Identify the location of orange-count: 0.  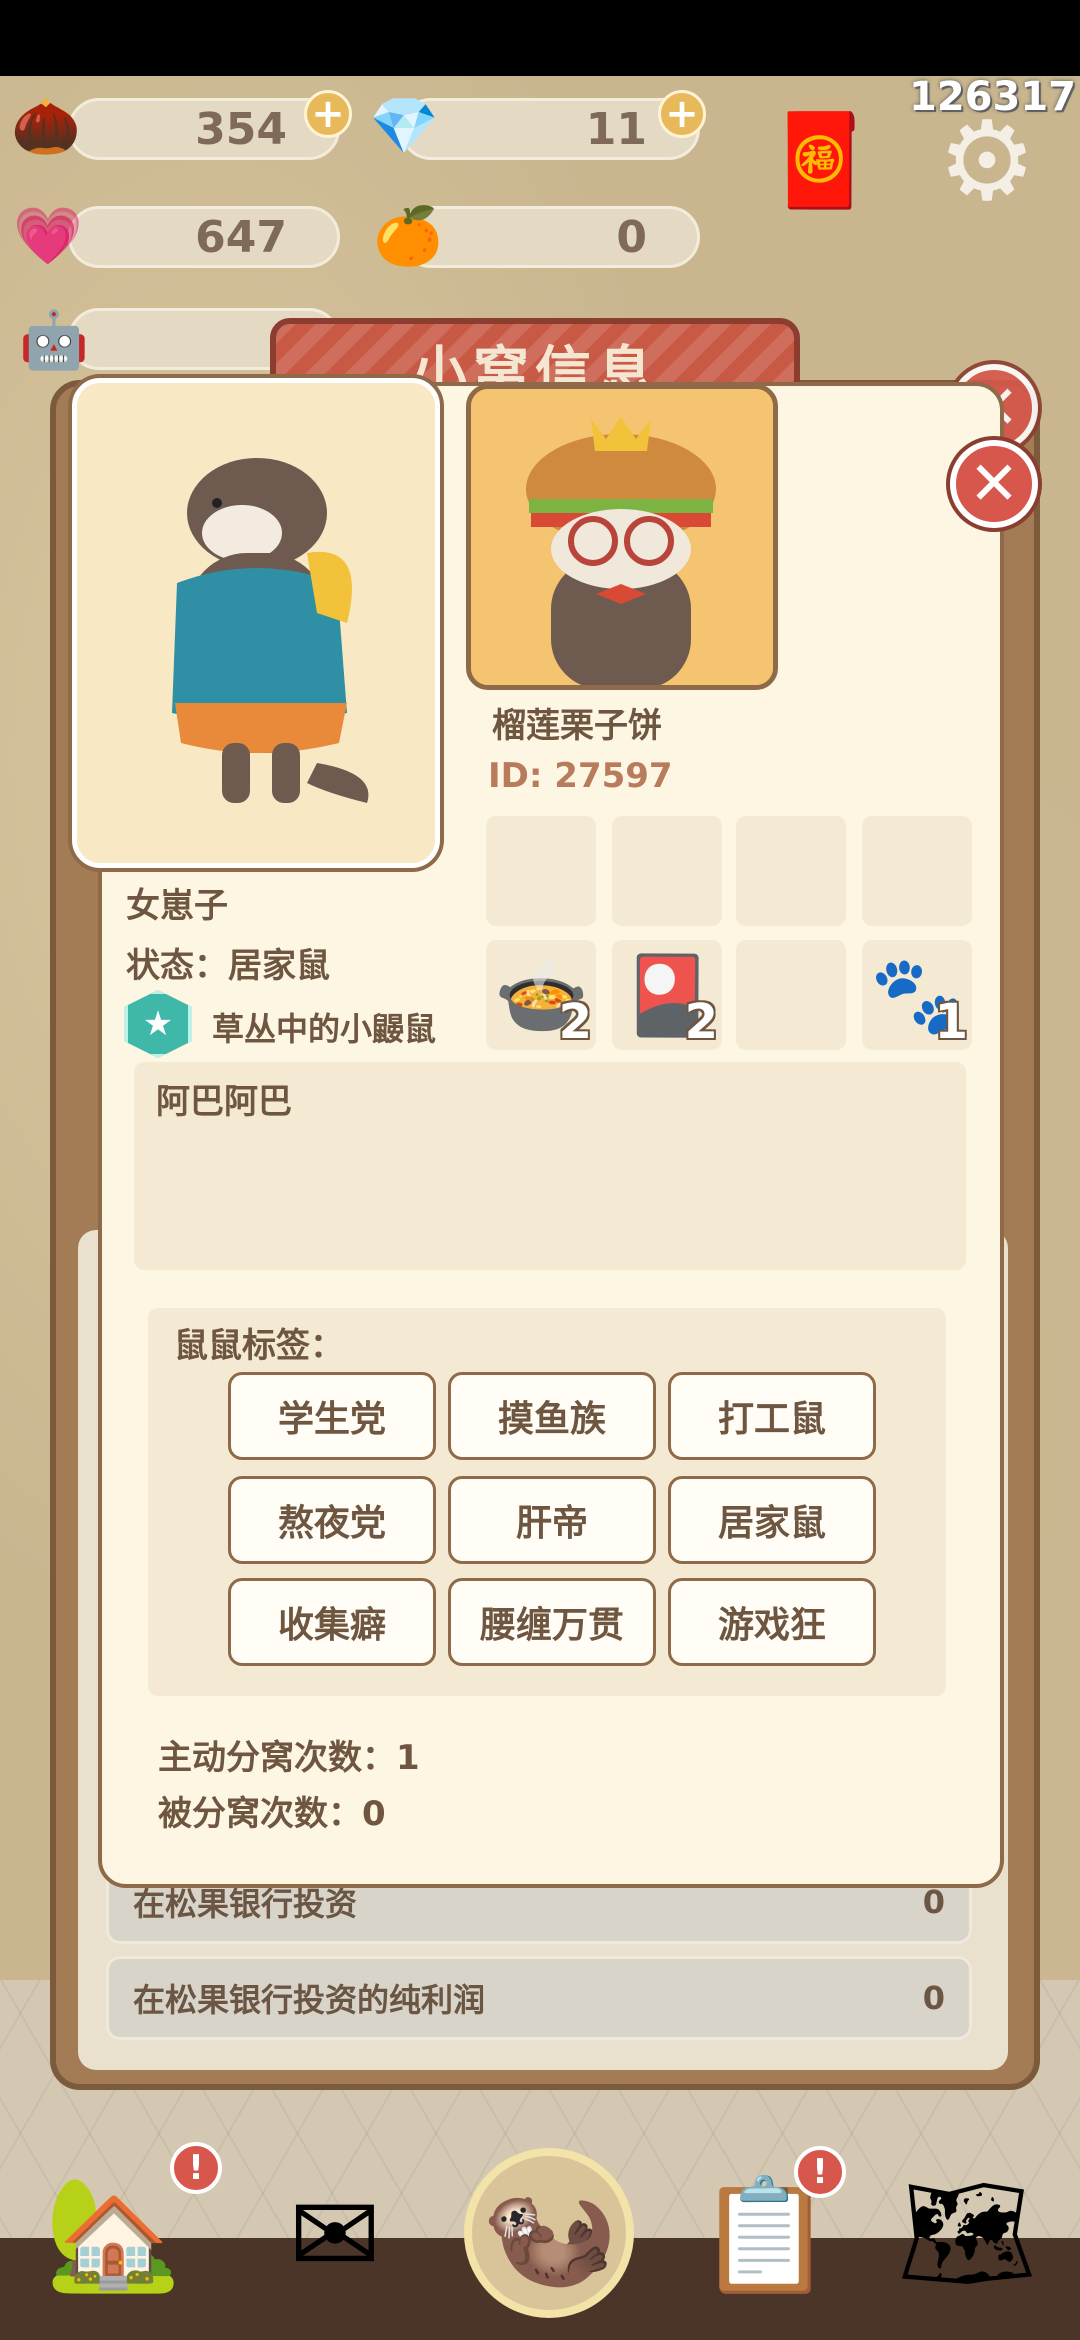
(631, 237).